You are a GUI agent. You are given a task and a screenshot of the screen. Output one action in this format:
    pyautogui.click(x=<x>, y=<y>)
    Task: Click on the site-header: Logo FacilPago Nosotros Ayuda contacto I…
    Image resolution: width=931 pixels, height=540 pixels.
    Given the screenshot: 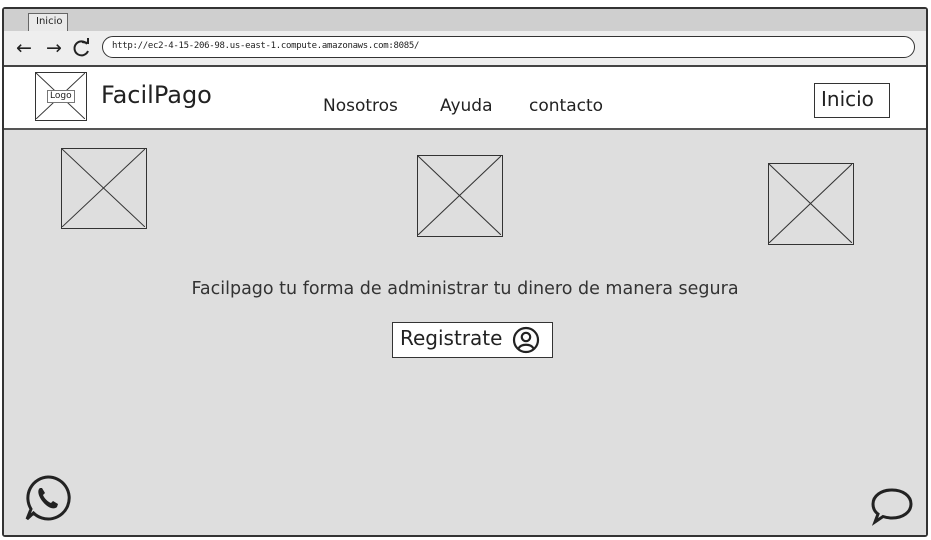 What is the action you would take?
    pyautogui.click(x=465, y=98)
    